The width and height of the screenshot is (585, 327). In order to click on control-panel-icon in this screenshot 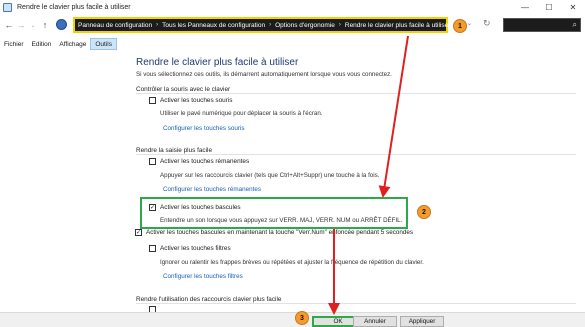, I will do `click(61, 24)`.